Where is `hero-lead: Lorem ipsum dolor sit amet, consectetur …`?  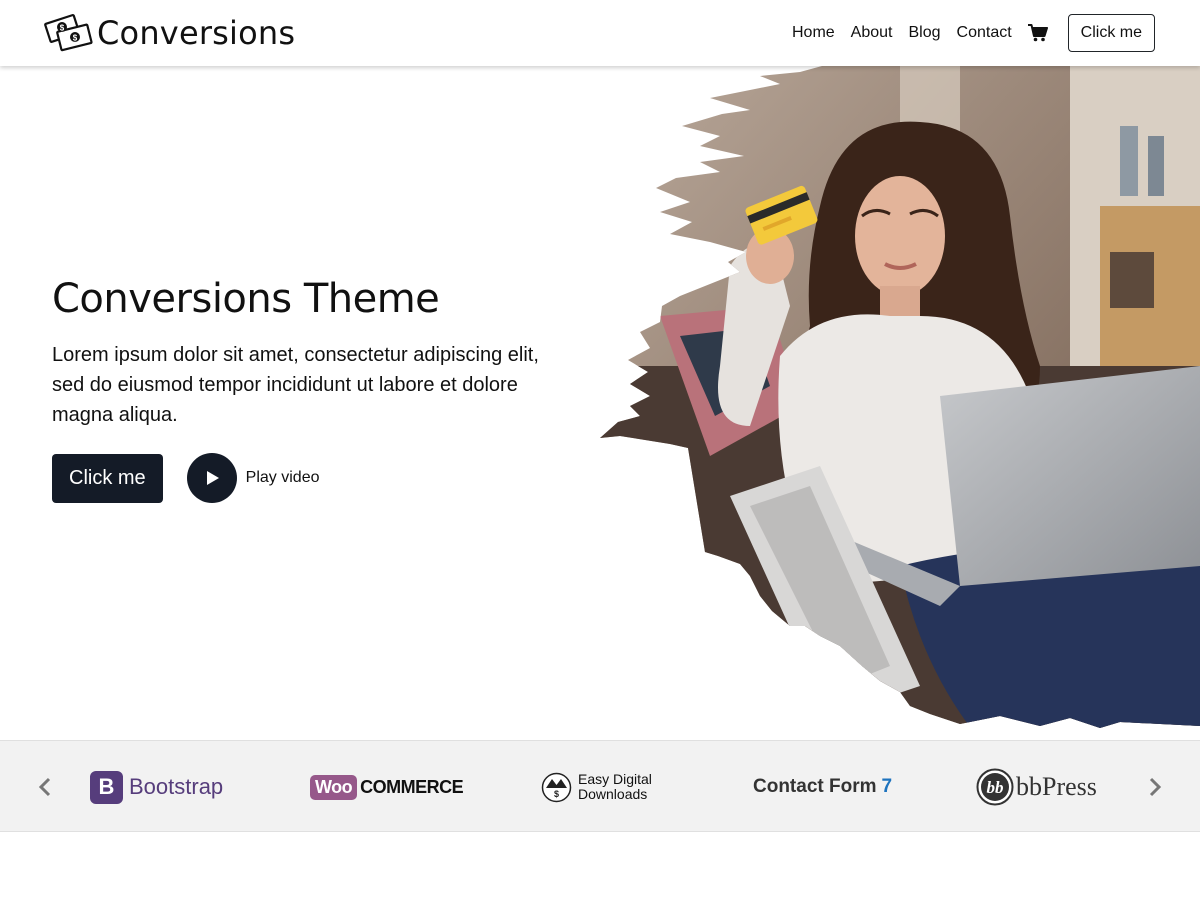
hero-lead: Lorem ipsum dolor sit amet, consectetur … is located at coordinates (295, 385).